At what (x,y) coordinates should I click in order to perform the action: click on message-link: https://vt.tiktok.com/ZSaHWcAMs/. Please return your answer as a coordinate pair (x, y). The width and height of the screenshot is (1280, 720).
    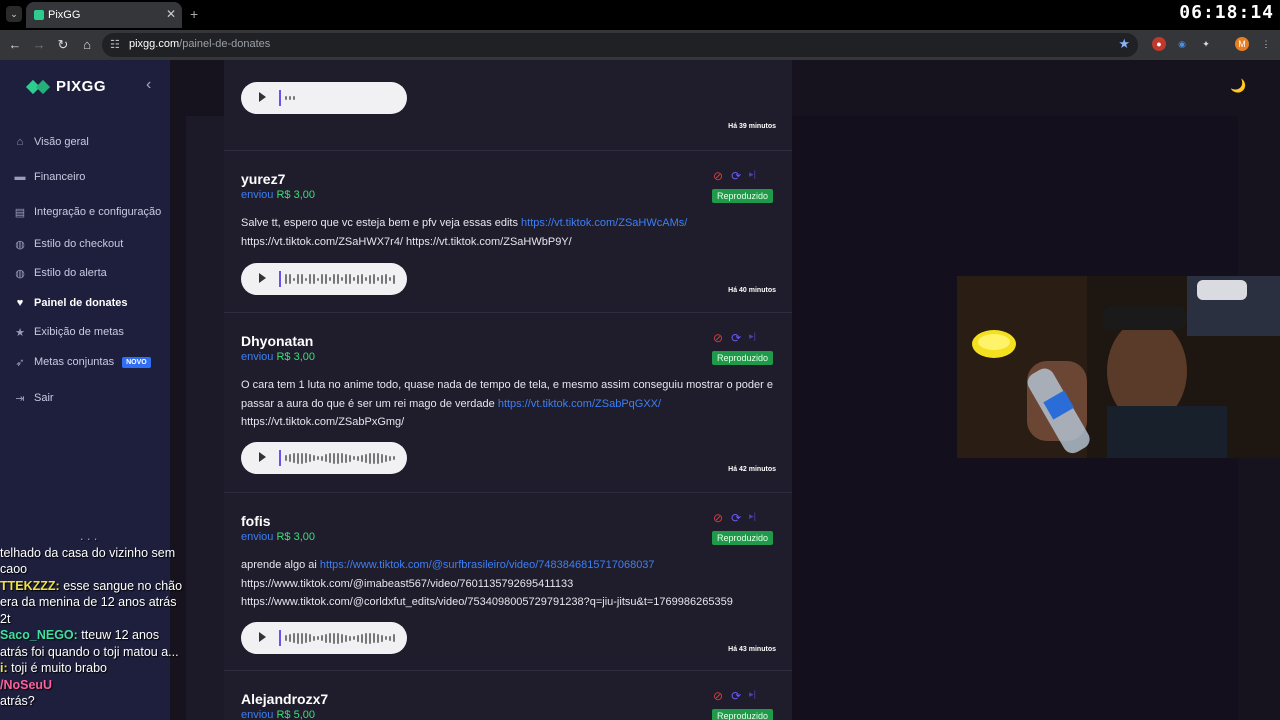
    Looking at the image, I should click on (604, 223).